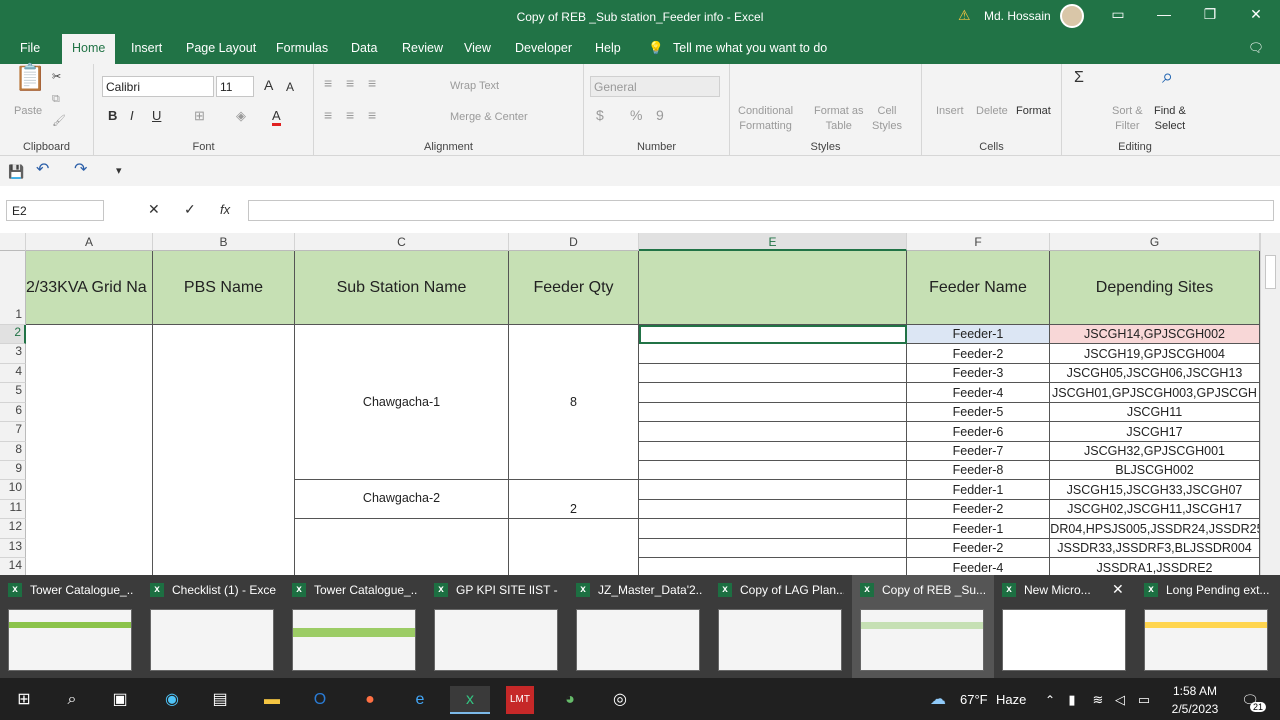 The image size is (1280, 720). I want to click on italic-icon: I, so click(132, 115).